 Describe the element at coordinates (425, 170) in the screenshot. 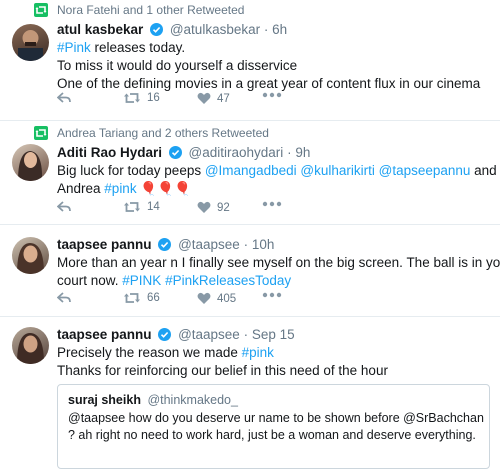

I see `mention: @tapseepannu` at that location.